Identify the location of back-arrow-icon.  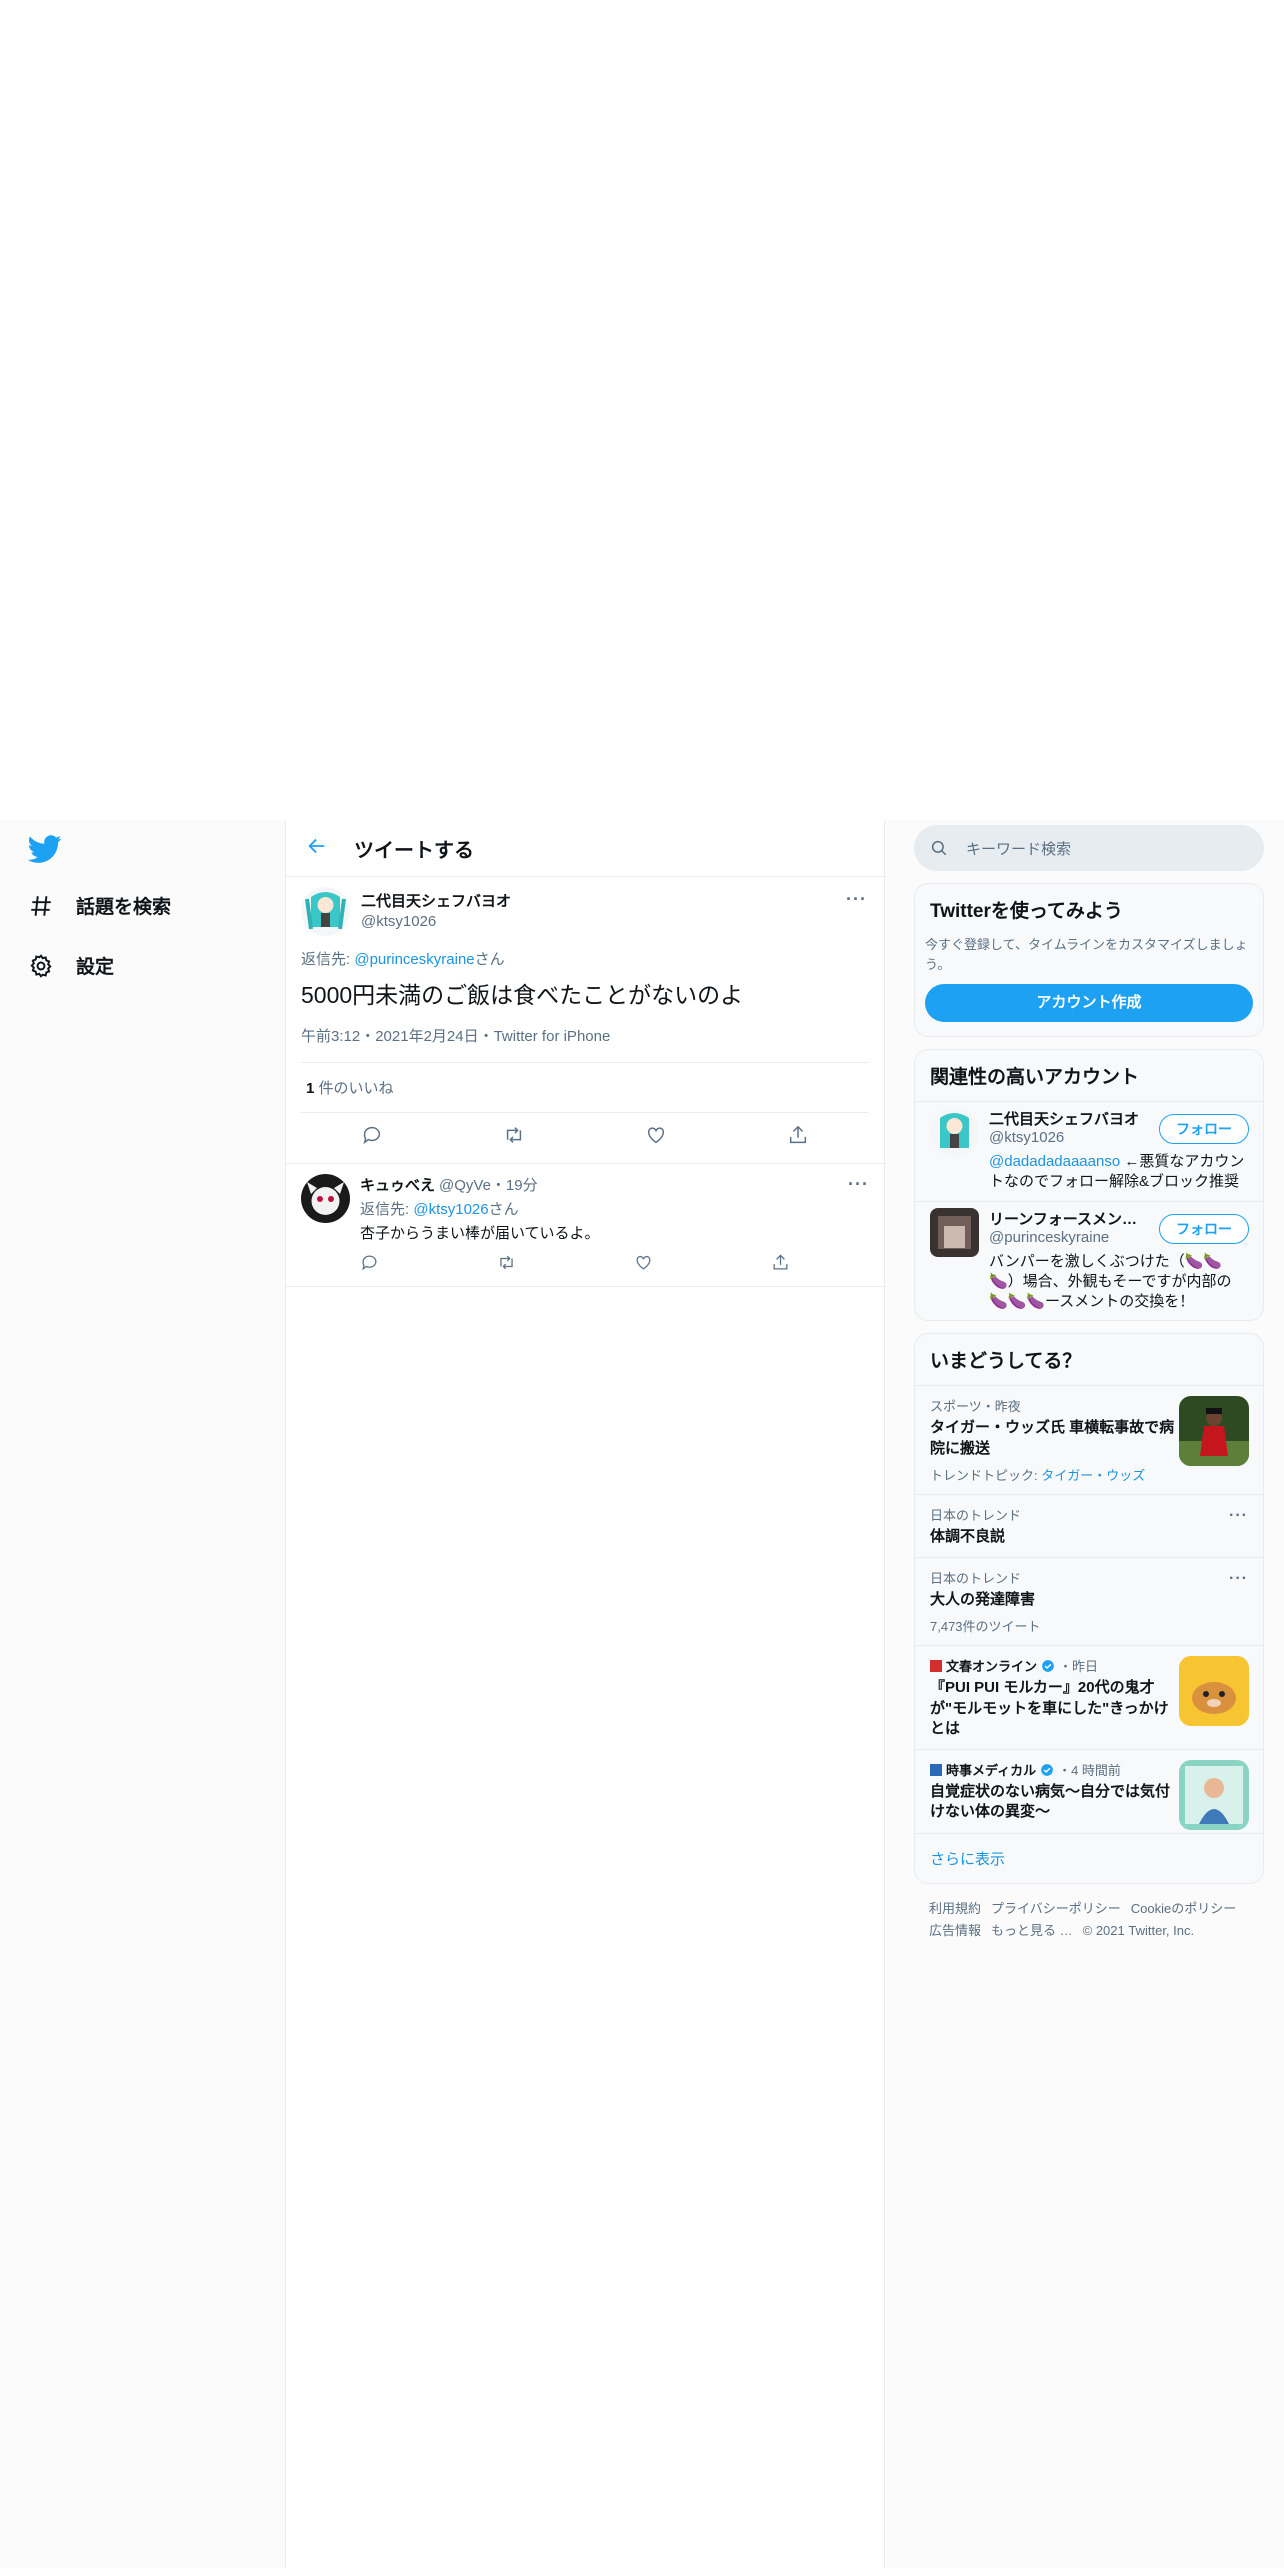
(317, 848).